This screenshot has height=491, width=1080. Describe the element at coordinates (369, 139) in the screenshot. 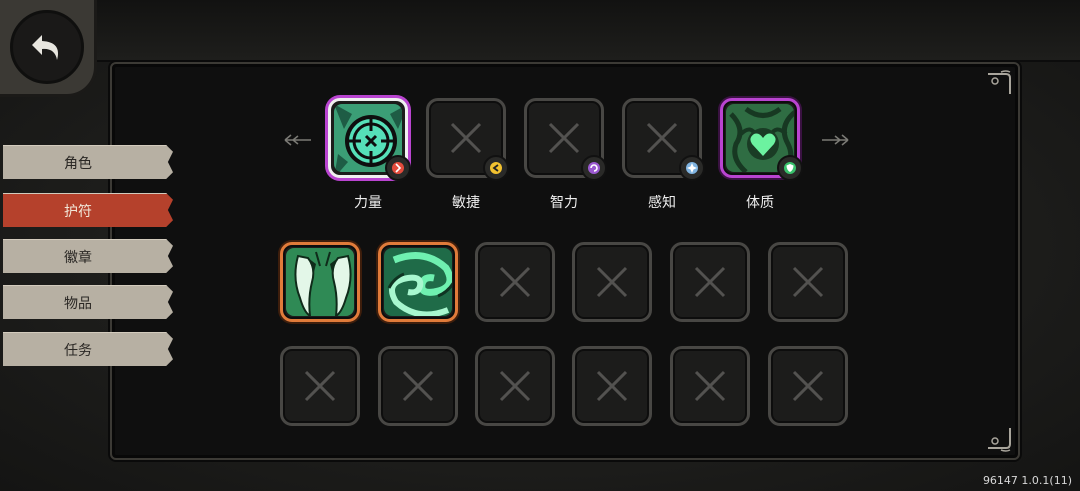

I see `stat-slot-strength` at that location.